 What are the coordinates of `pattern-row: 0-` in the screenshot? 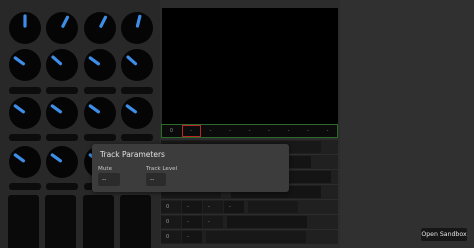 It's located at (249, 237).